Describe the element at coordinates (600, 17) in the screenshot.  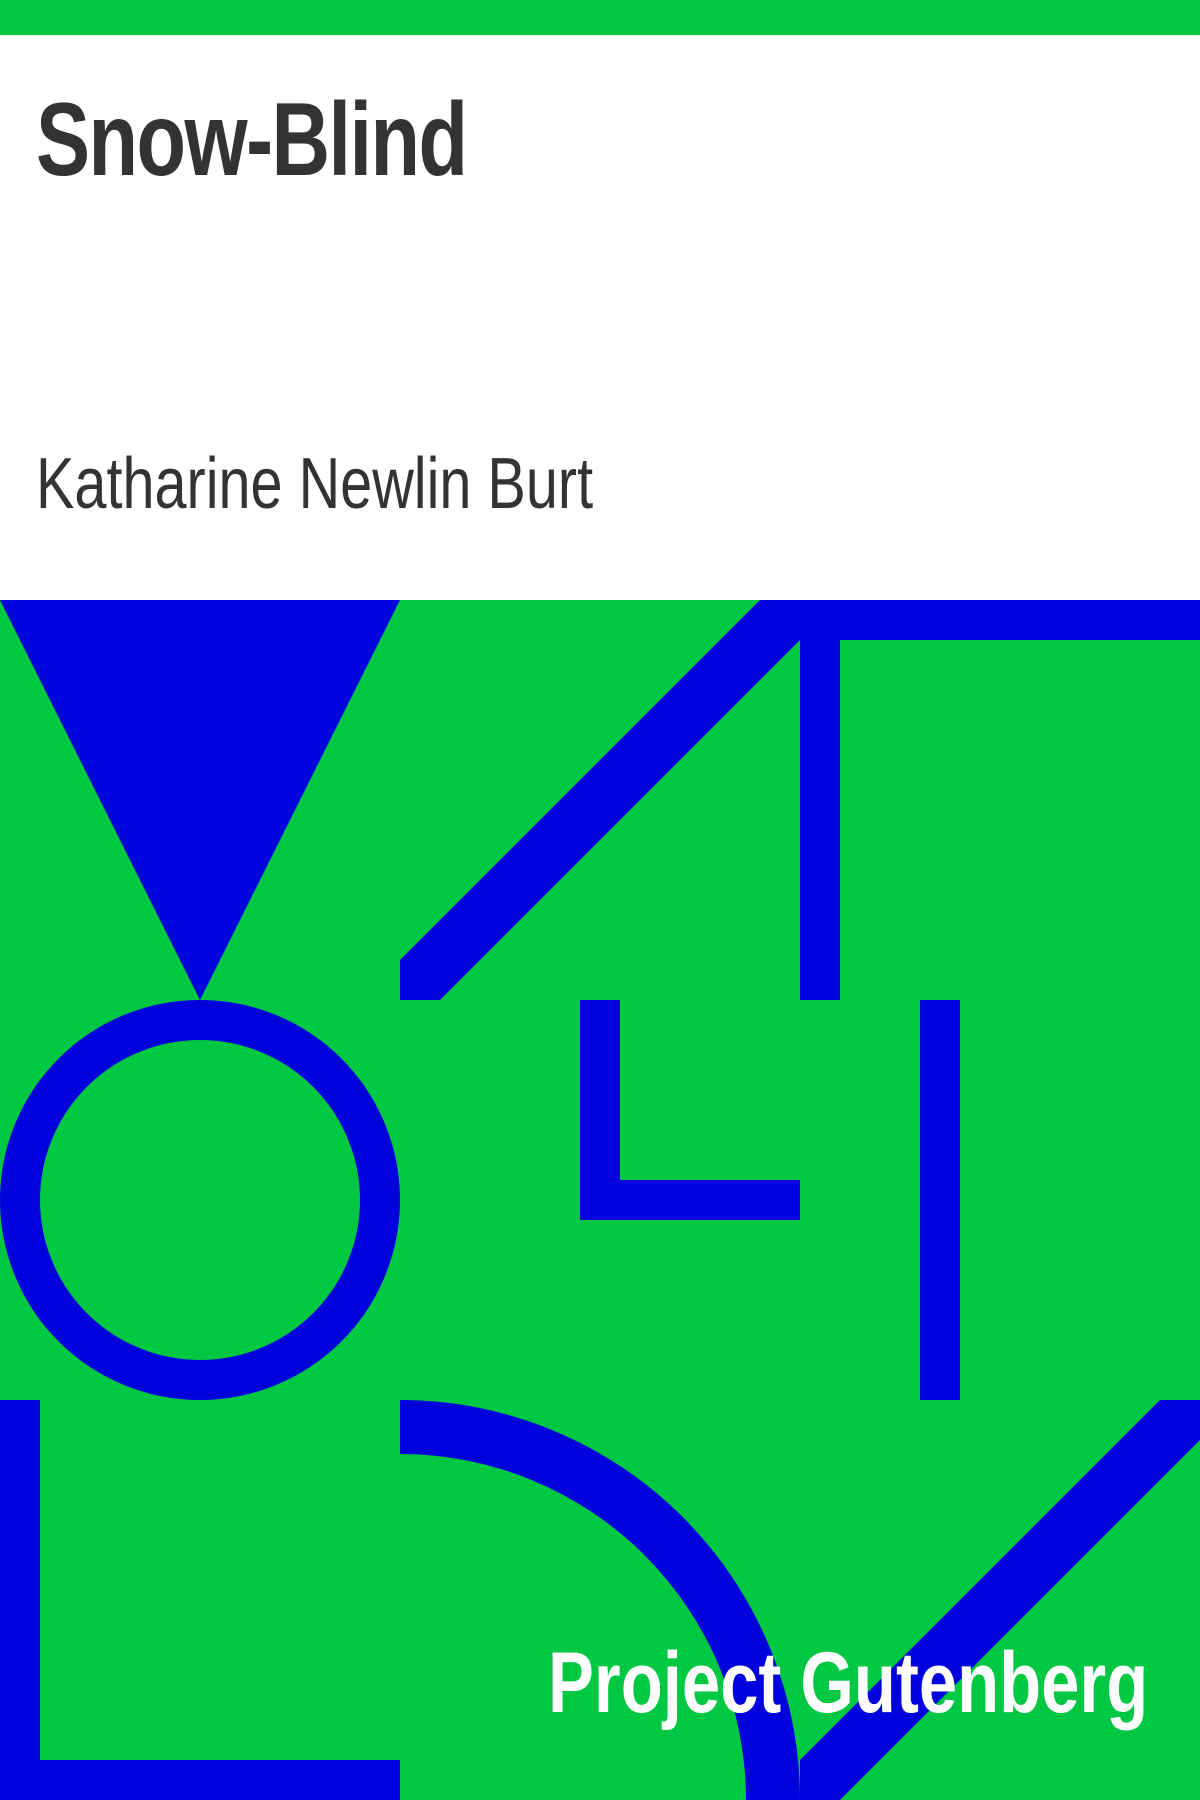
I see `top-accent-band` at that location.